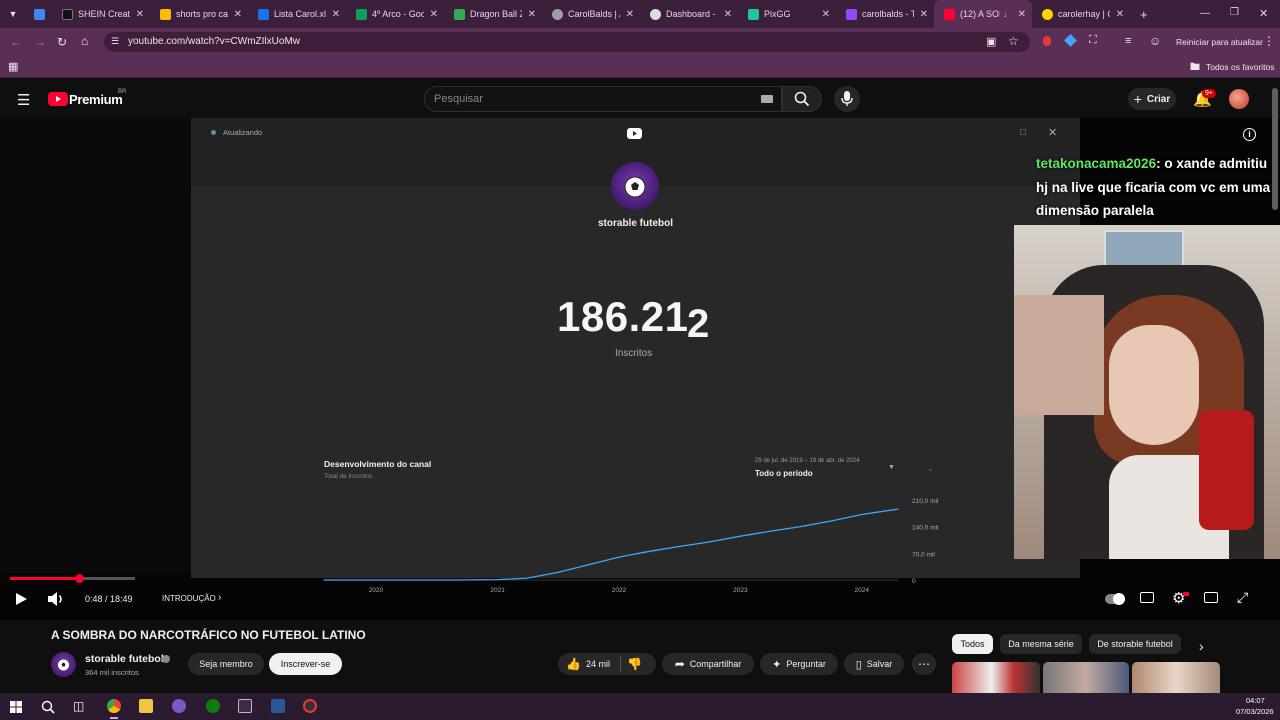  I want to click on new-tab-icon: +, so click(1144, 14).